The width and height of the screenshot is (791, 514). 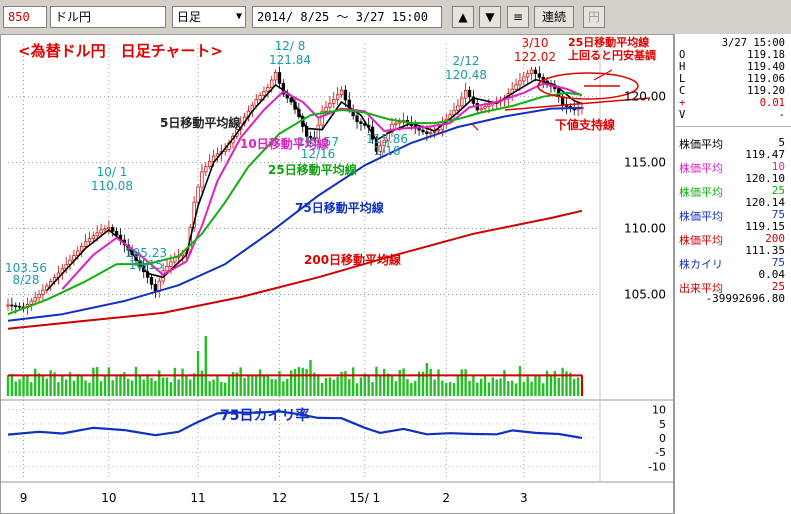 What do you see at coordinates (645, 163) in the screenshot?
I see `y-tick-label: 115.00` at bounding box center [645, 163].